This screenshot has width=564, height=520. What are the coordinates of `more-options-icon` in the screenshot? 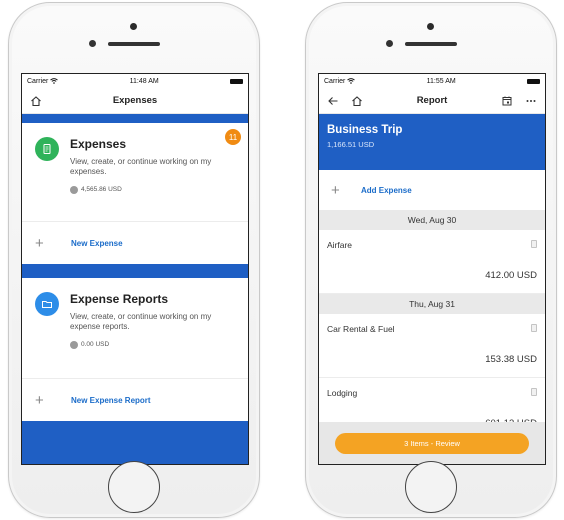 It's located at (531, 101).